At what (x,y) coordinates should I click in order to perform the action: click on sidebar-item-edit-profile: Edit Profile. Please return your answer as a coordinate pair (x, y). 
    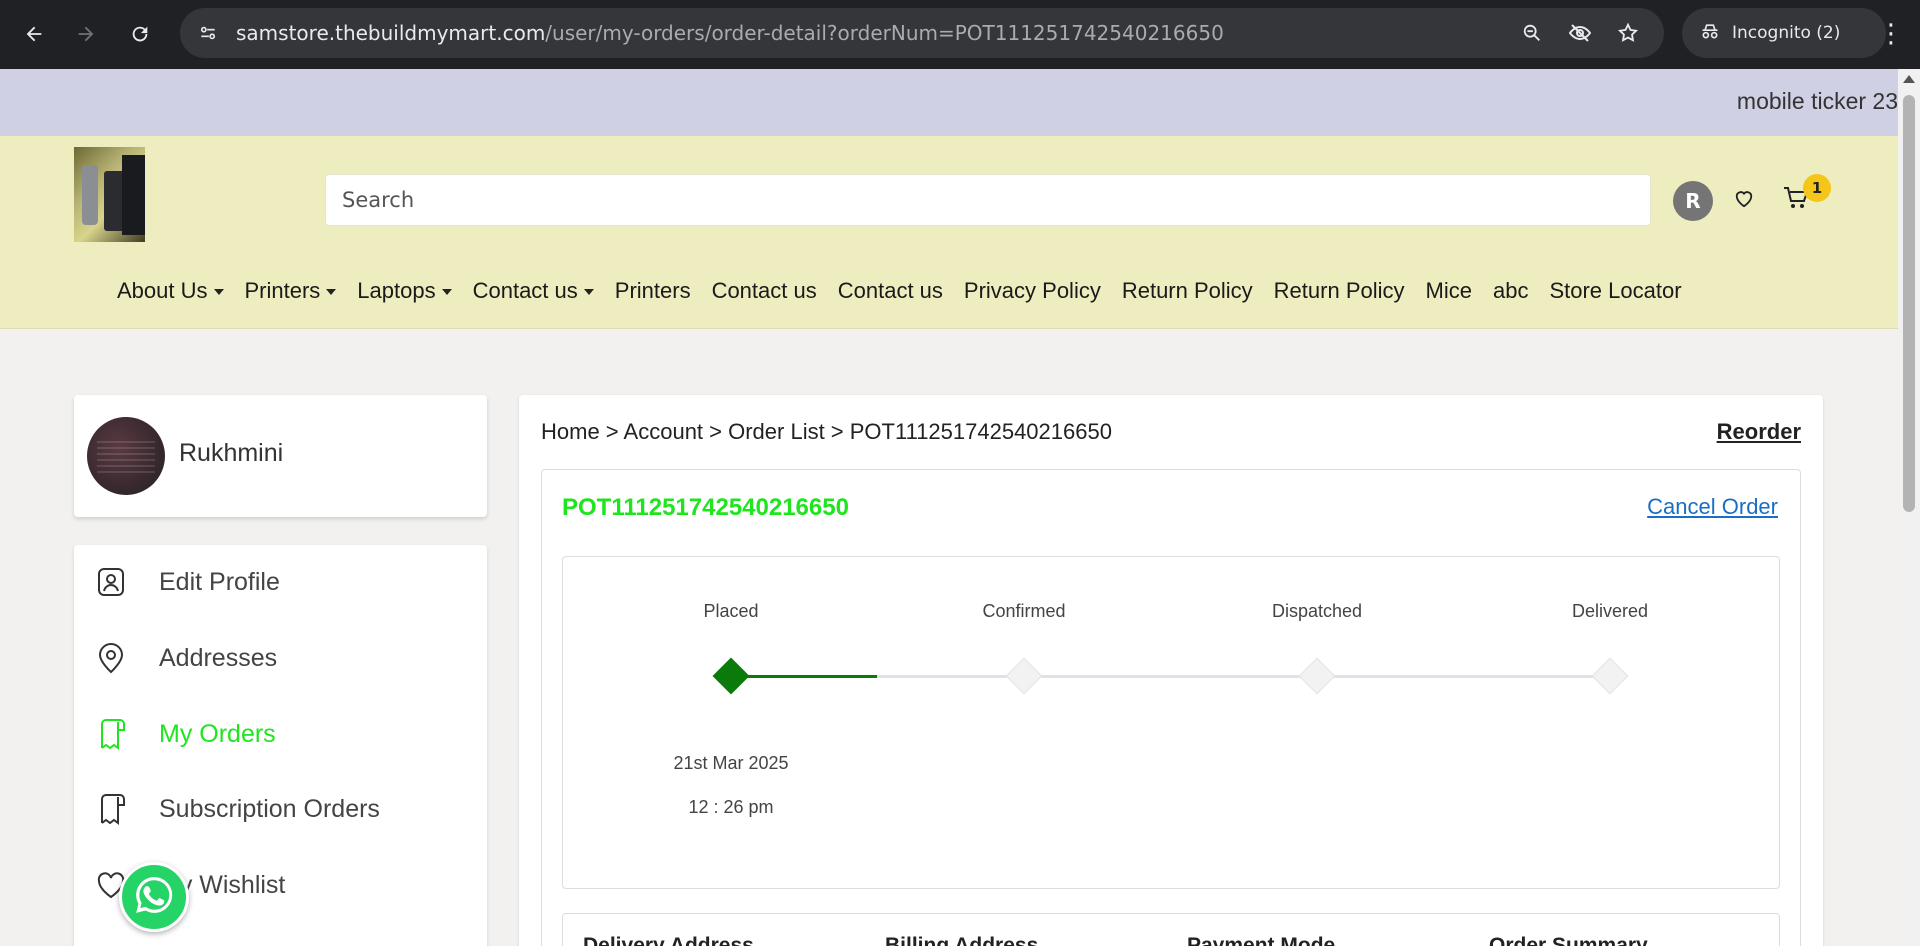
    Looking at the image, I should click on (187, 582).